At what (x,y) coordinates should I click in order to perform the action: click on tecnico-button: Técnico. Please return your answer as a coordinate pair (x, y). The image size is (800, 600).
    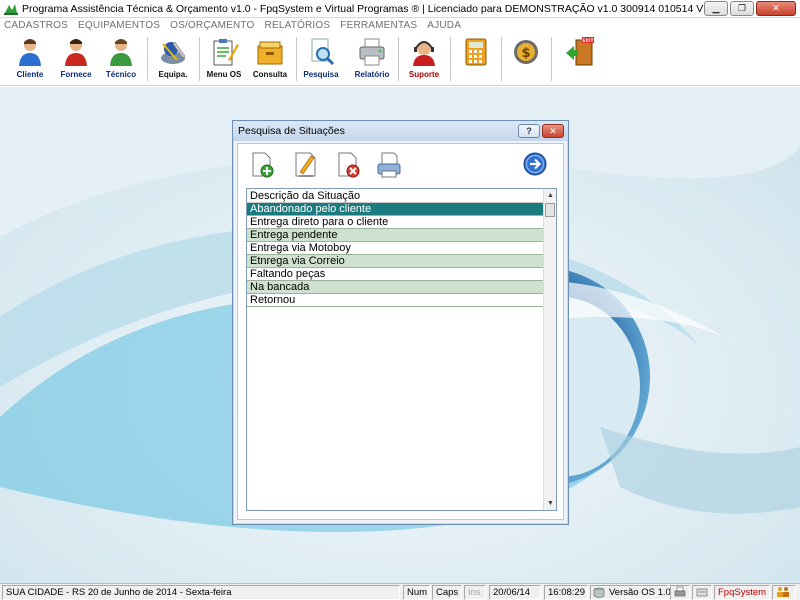
    Looking at the image, I should click on (121, 59).